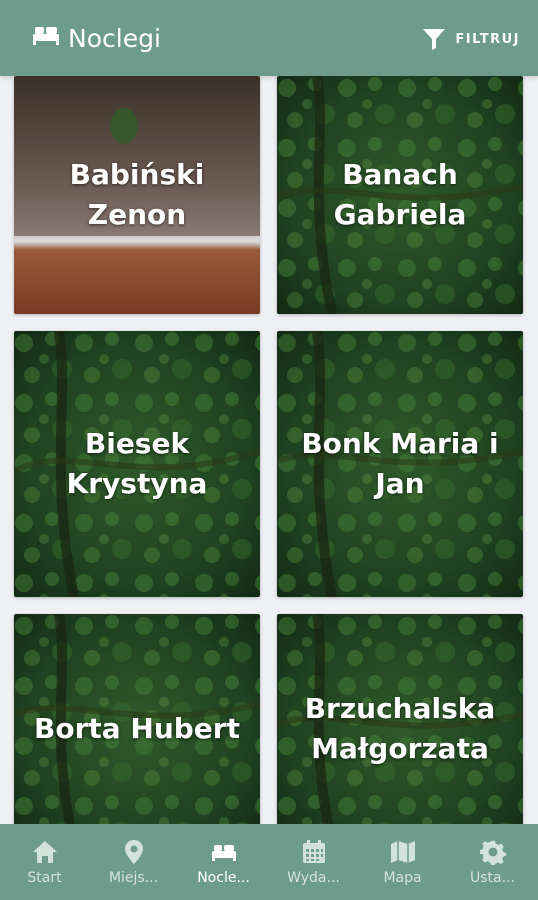  What do you see at coordinates (44, 877) in the screenshot?
I see `nav-label: Start` at bounding box center [44, 877].